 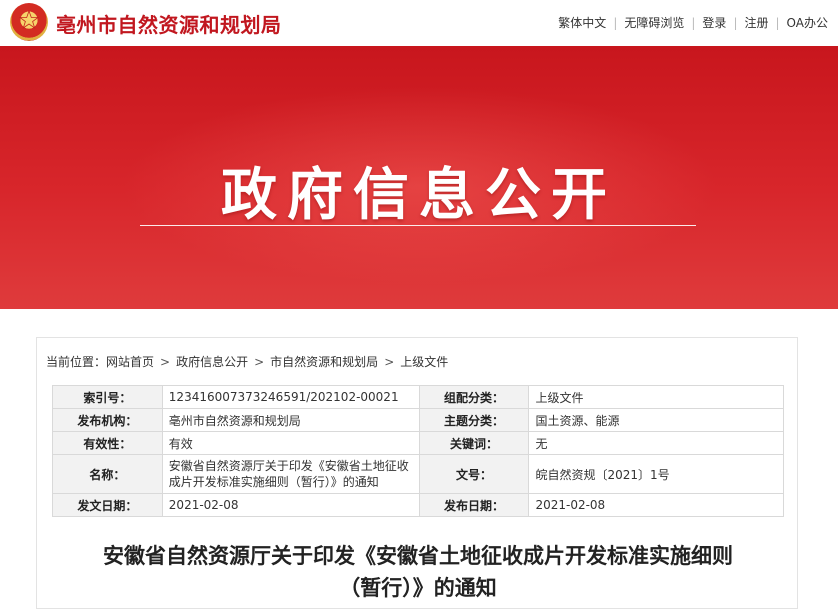 I want to click on login-link: 登录, so click(x=714, y=22).